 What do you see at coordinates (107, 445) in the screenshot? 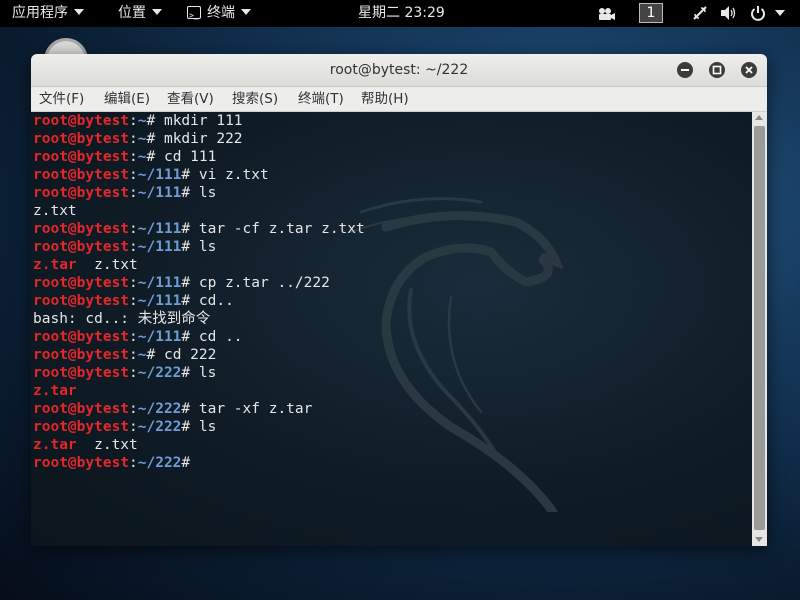
I see `output-text: z.txt` at bounding box center [107, 445].